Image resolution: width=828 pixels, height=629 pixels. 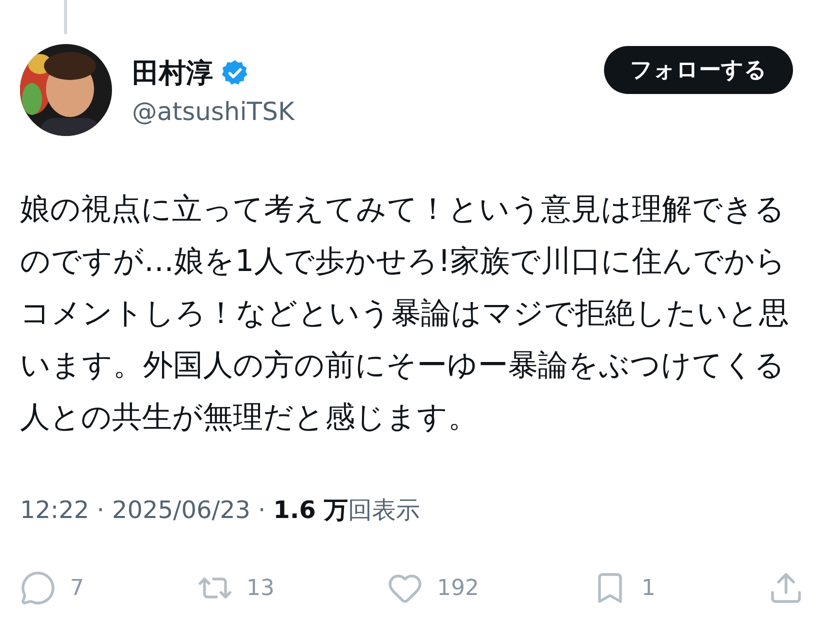 What do you see at coordinates (38, 588) in the screenshot?
I see `reply-icon` at bounding box center [38, 588].